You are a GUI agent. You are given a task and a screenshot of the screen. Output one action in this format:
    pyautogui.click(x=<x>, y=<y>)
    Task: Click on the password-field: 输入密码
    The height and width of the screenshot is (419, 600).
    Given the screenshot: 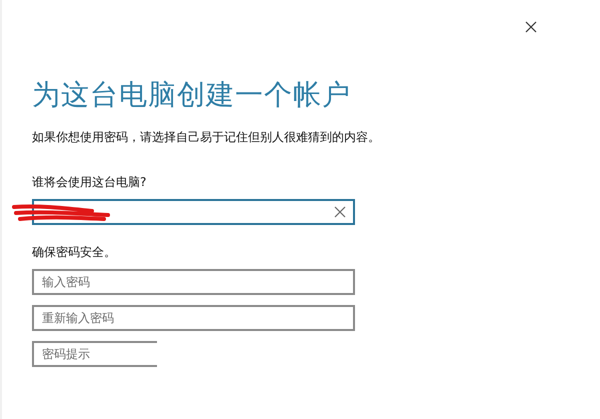 What is the action you would take?
    pyautogui.click(x=193, y=281)
    